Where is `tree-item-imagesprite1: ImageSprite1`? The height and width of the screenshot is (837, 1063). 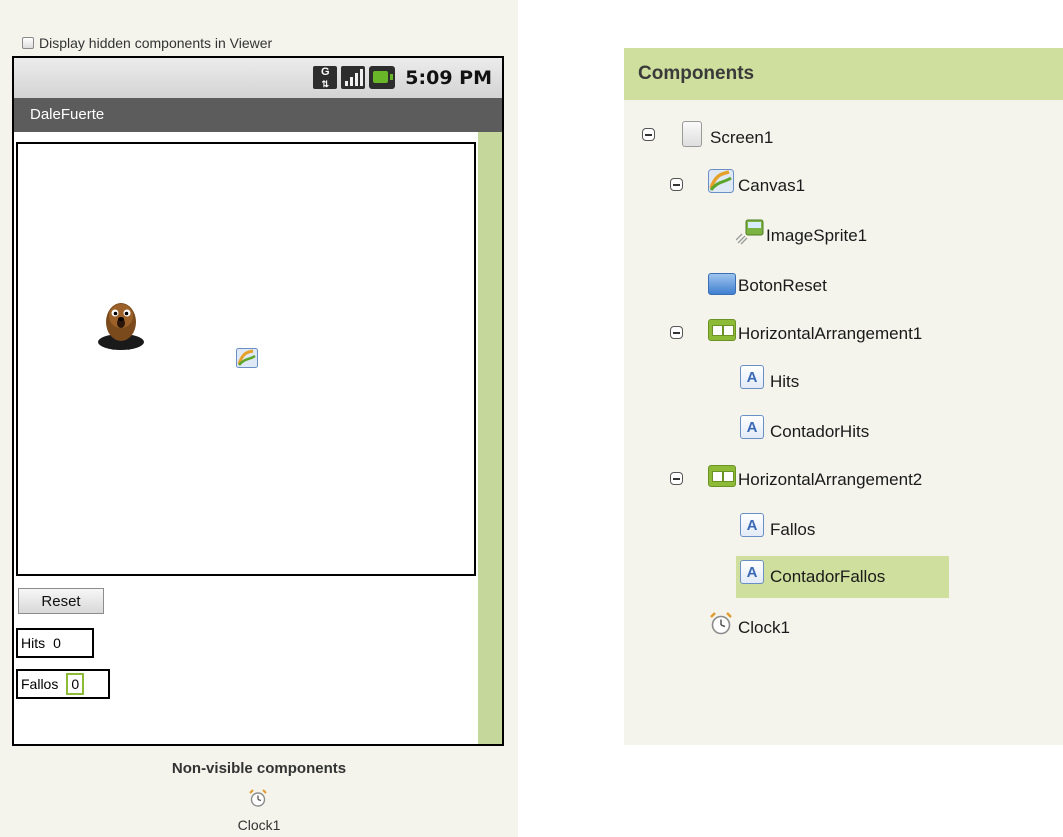
tree-item-imagesprite1: ImageSprite1 is located at coordinates (802, 235).